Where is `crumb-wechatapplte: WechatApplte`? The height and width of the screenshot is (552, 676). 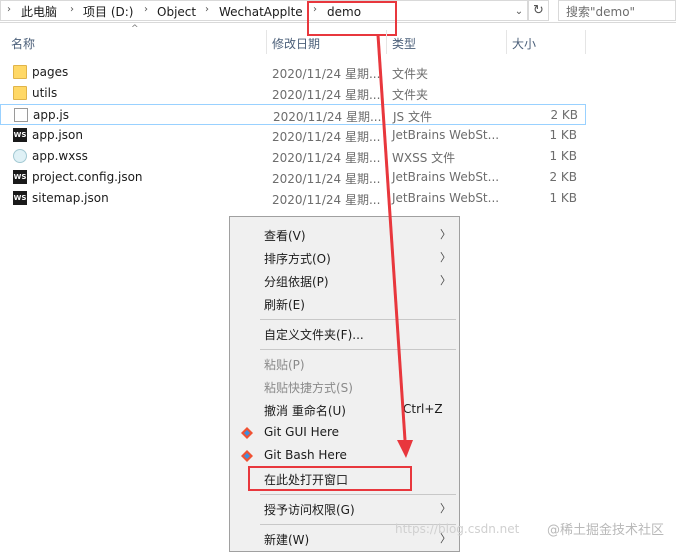 crumb-wechatapplte: WechatApplte is located at coordinates (261, 12).